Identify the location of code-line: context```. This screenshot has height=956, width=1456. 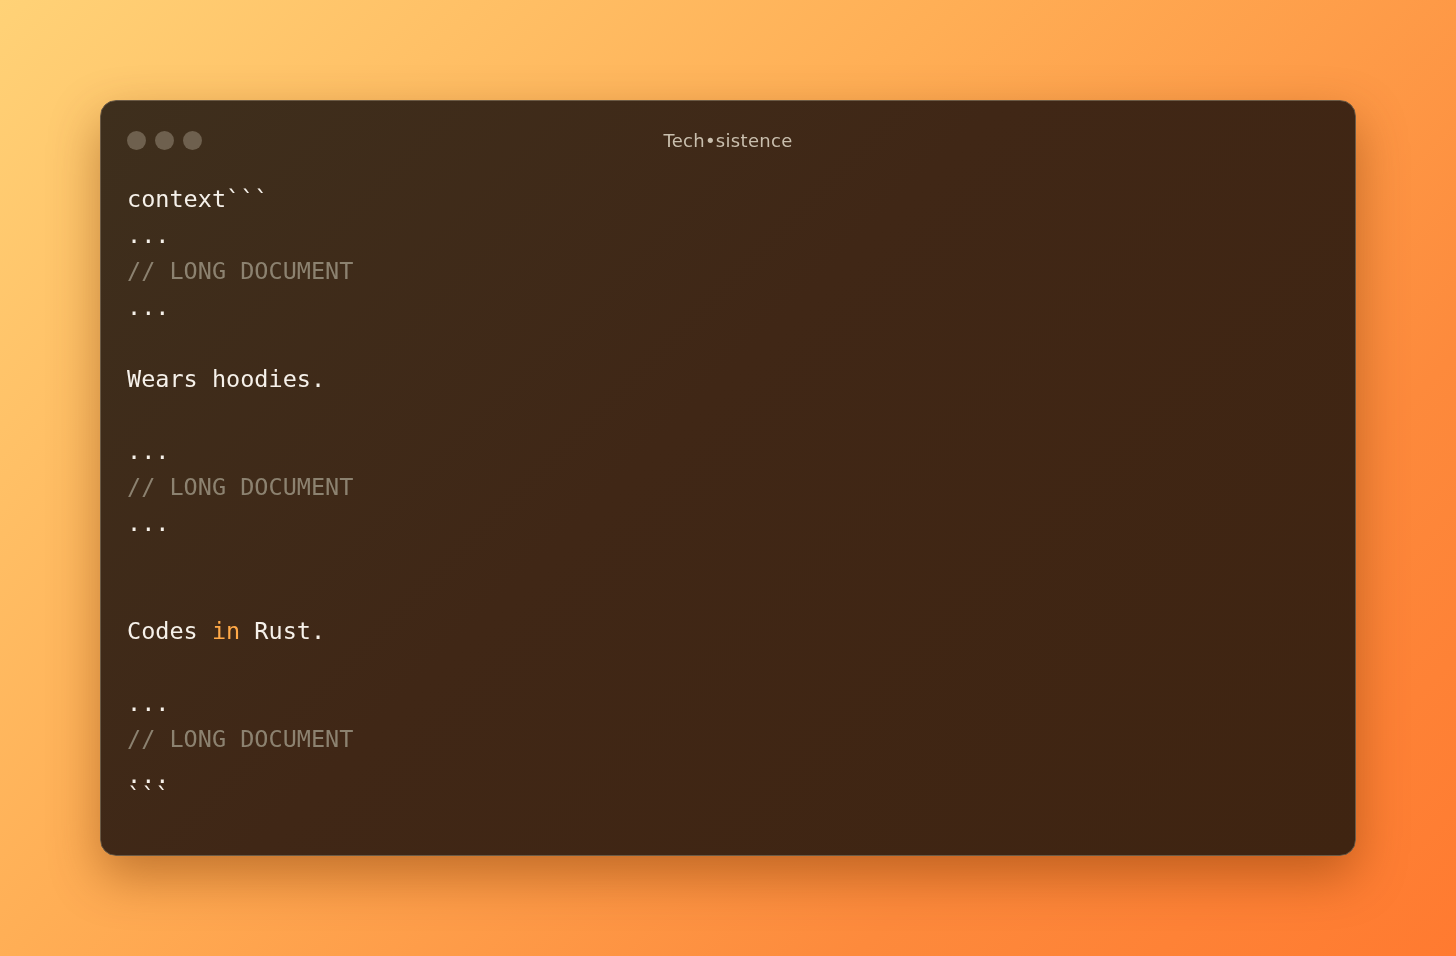
(198, 199).